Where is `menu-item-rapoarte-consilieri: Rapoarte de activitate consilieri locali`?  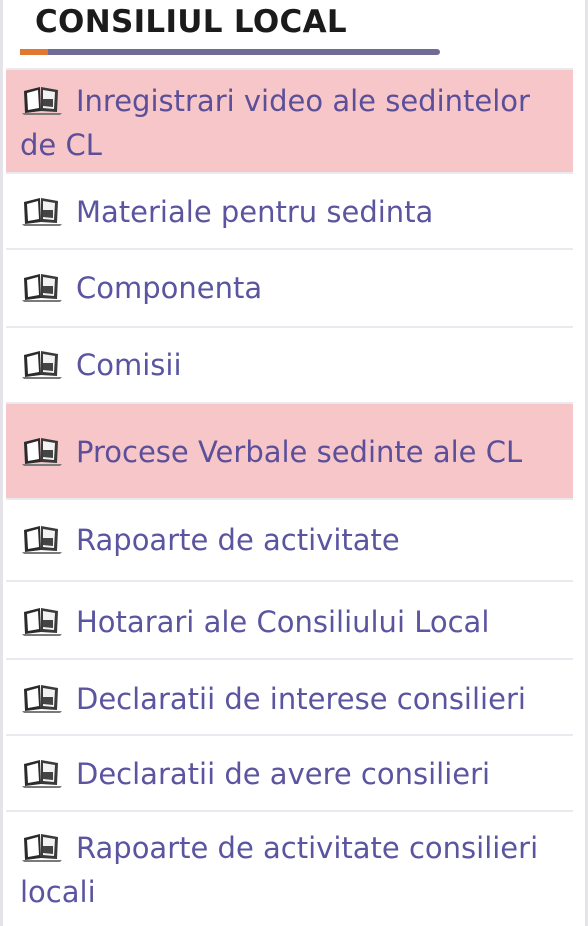 menu-item-rapoarte-consilieri: Rapoarte de activitate consilieri locali is located at coordinates (289, 862).